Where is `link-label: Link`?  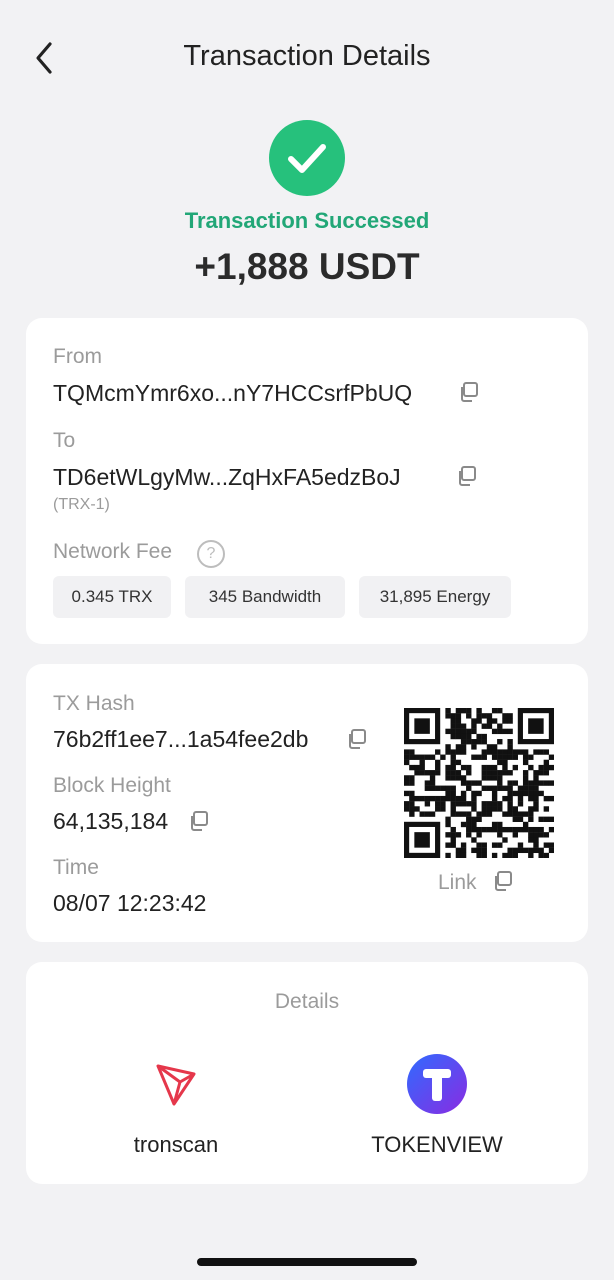 link-label: Link is located at coordinates (457, 882).